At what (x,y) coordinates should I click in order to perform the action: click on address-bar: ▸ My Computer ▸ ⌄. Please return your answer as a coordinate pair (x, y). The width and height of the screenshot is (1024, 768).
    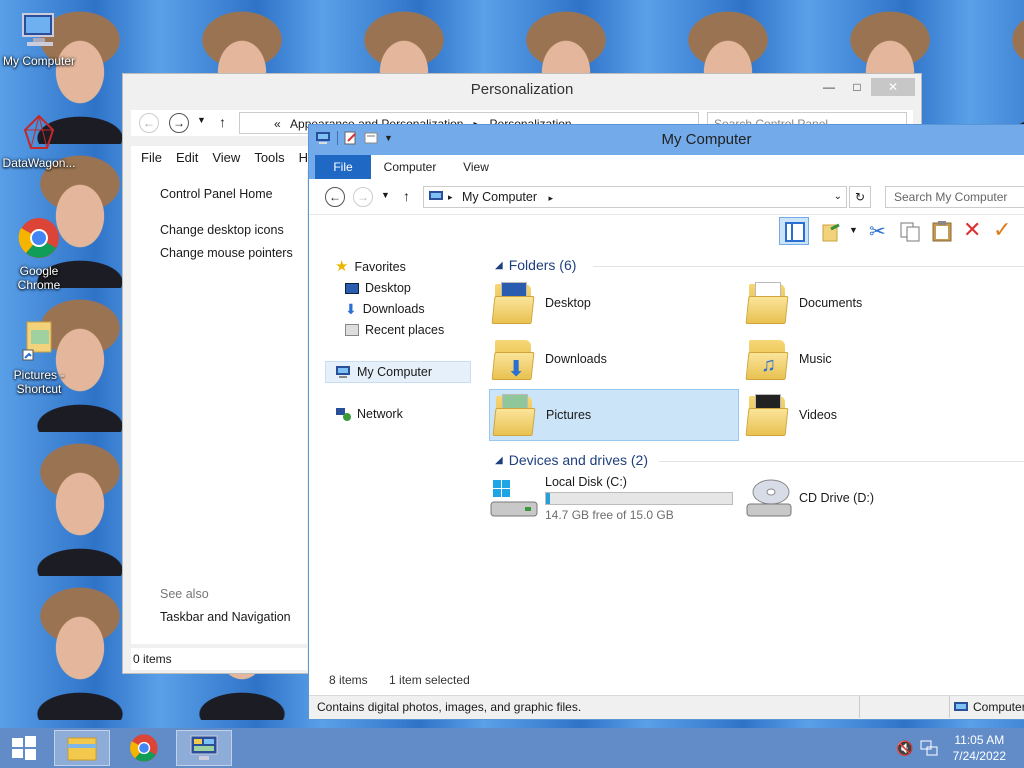
    Looking at the image, I should click on (635, 197).